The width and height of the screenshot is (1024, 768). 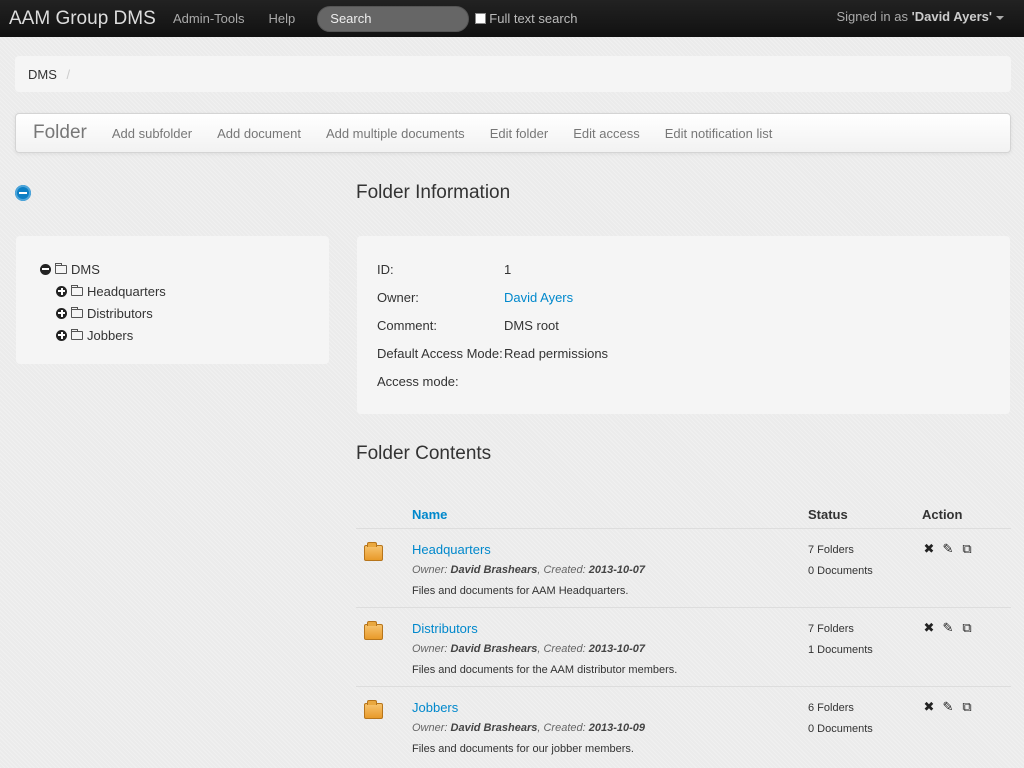 What do you see at coordinates (445, 628) in the screenshot?
I see `folder-name-link: Distributors` at bounding box center [445, 628].